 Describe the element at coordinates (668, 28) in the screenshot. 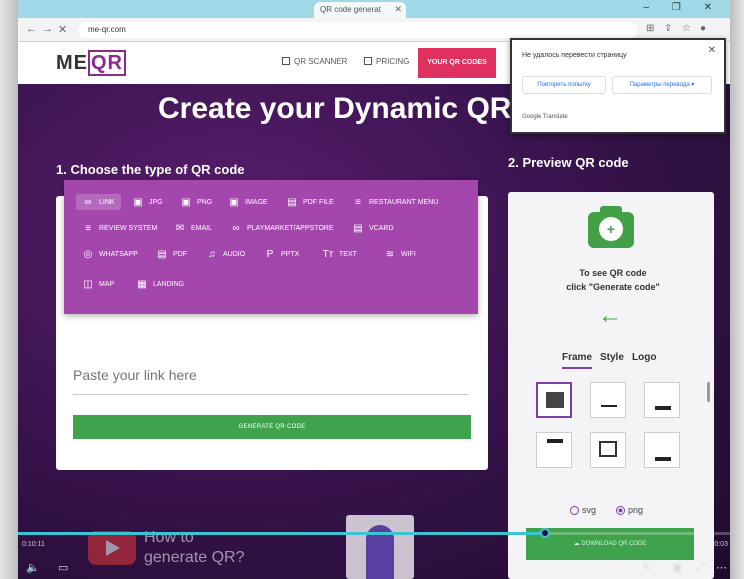

I see `share-icon: ⇪` at that location.